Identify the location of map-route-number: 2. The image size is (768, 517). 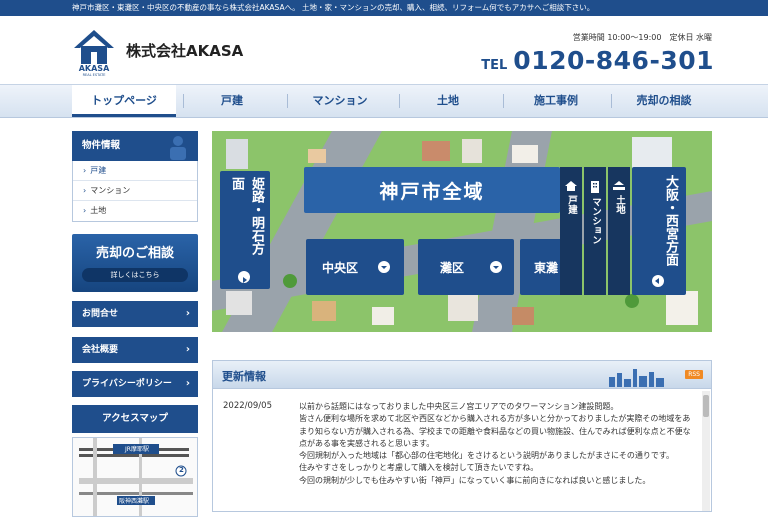
(181, 470).